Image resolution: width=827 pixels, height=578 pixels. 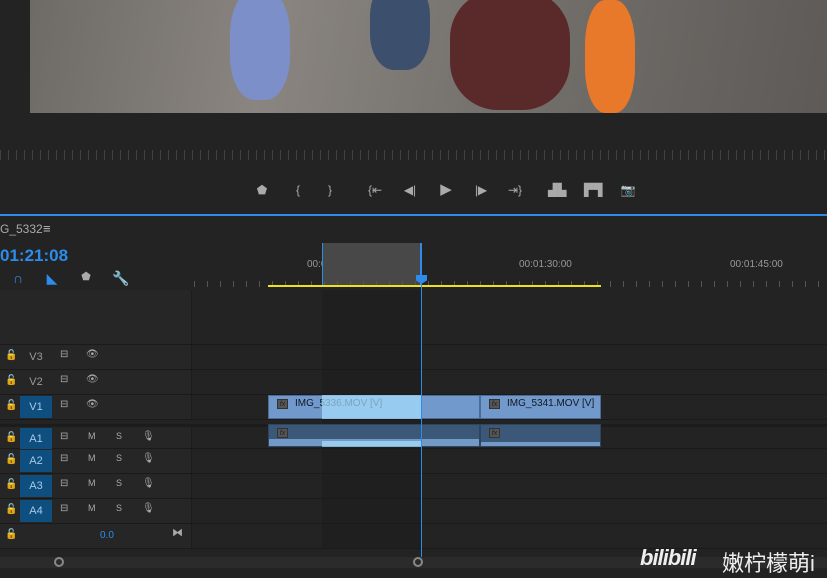 I want to click on track-v2: 🔓 V2 ⊟ 👁, so click(x=413, y=382).